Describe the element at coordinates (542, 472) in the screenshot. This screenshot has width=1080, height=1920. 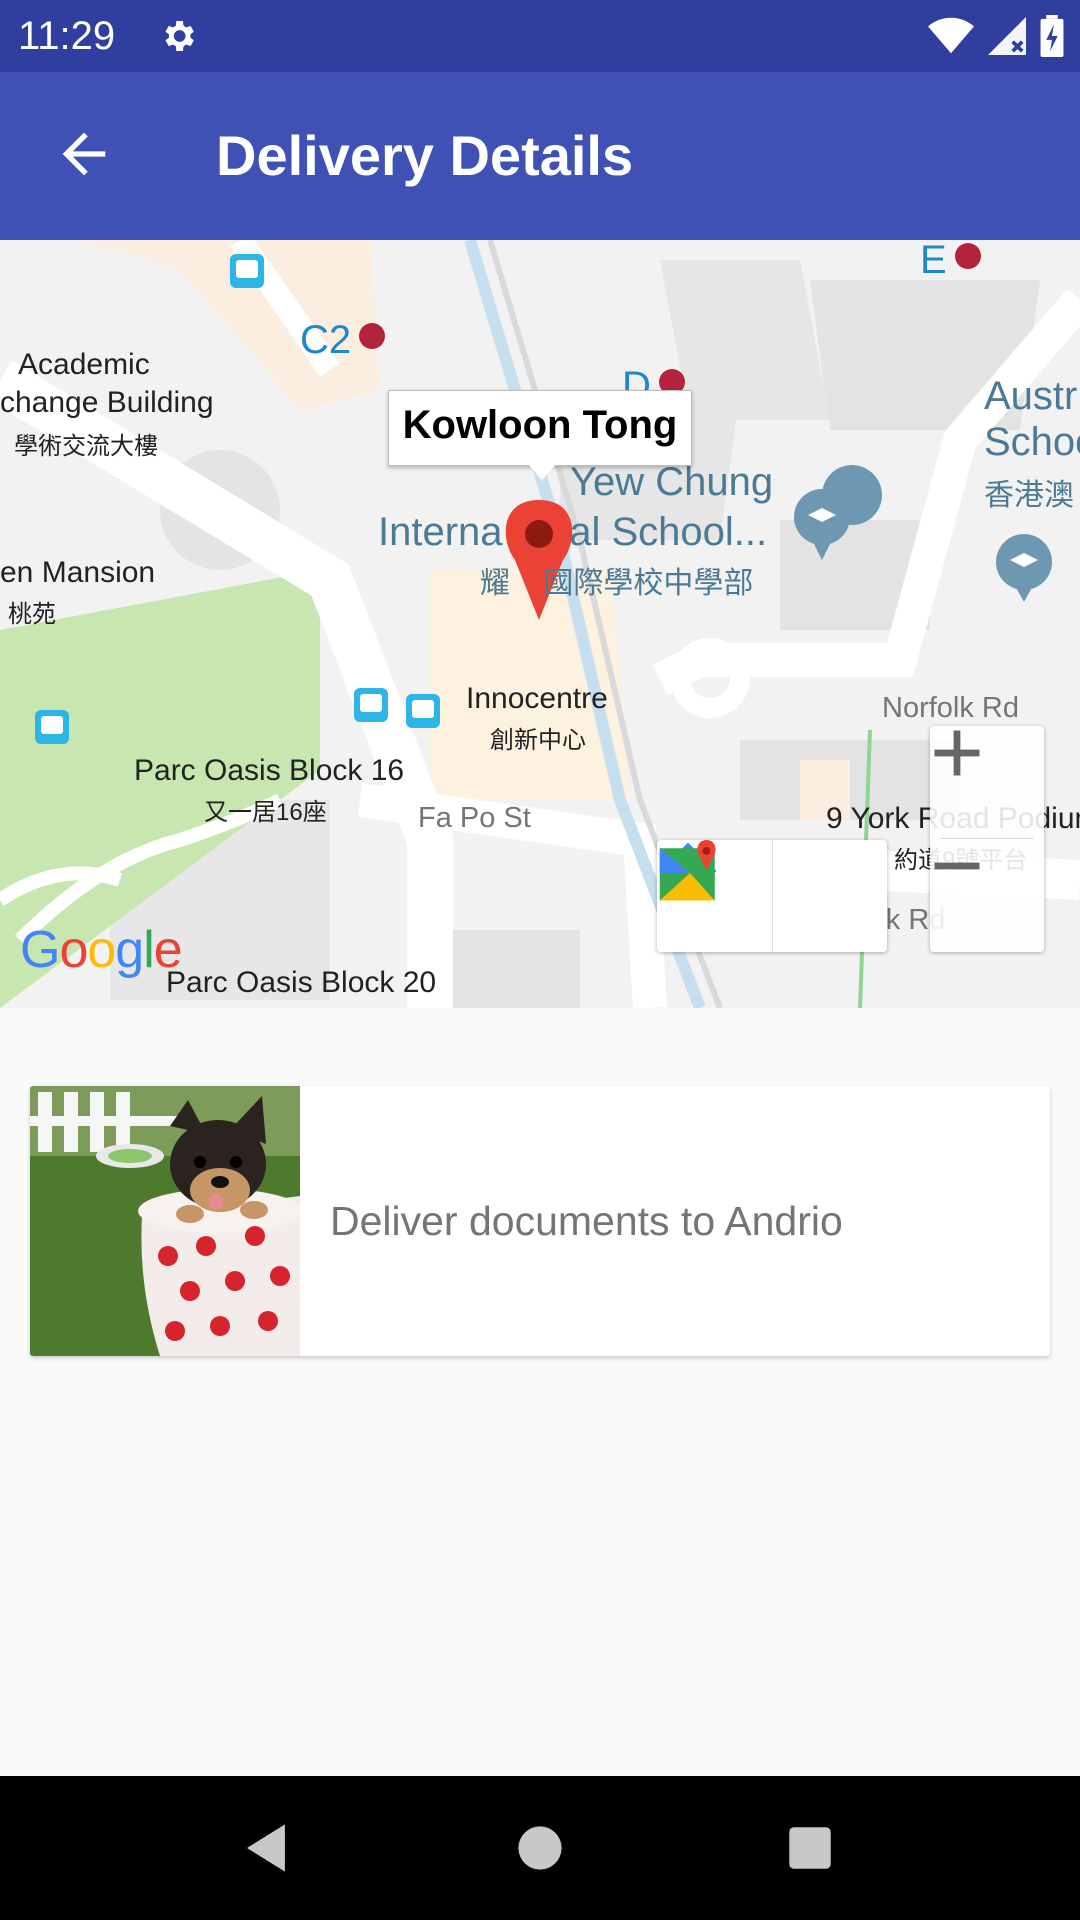
I see `info-window-pointer` at that location.